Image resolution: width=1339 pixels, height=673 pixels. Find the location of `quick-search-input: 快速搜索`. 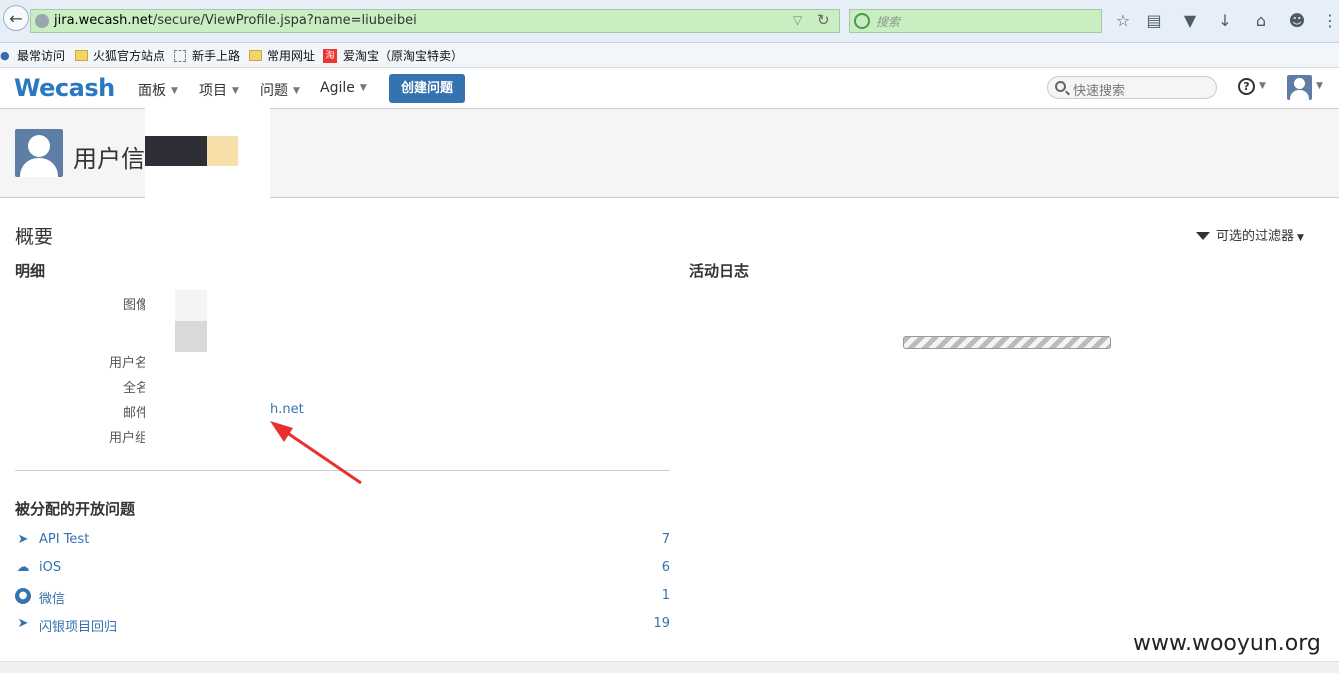

quick-search-input: 快速搜索 is located at coordinates (1132, 87).